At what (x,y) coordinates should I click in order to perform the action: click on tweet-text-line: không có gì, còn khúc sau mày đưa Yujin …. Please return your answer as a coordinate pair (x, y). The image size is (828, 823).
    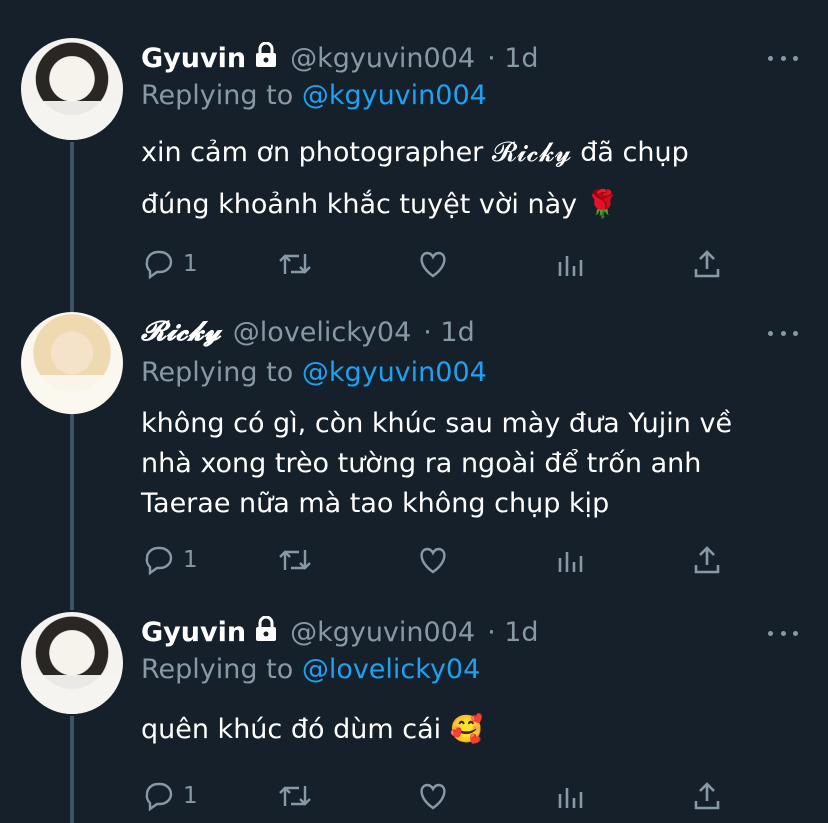
    Looking at the image, I should click on (437, 423).